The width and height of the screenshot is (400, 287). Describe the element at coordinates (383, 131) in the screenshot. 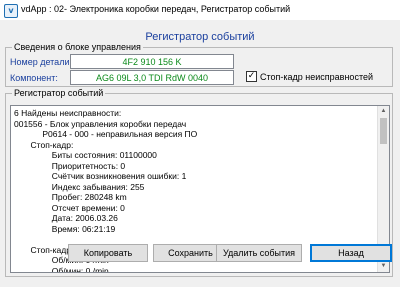

I see `scroll-thumb` at that location.